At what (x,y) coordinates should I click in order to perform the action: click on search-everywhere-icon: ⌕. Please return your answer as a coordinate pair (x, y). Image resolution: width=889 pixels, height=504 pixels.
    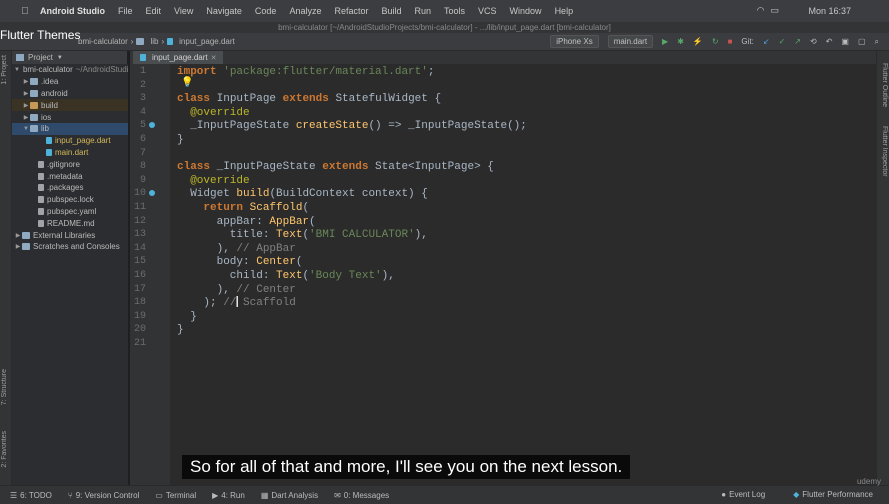
    Looking at the image, I should click on (877, 42).